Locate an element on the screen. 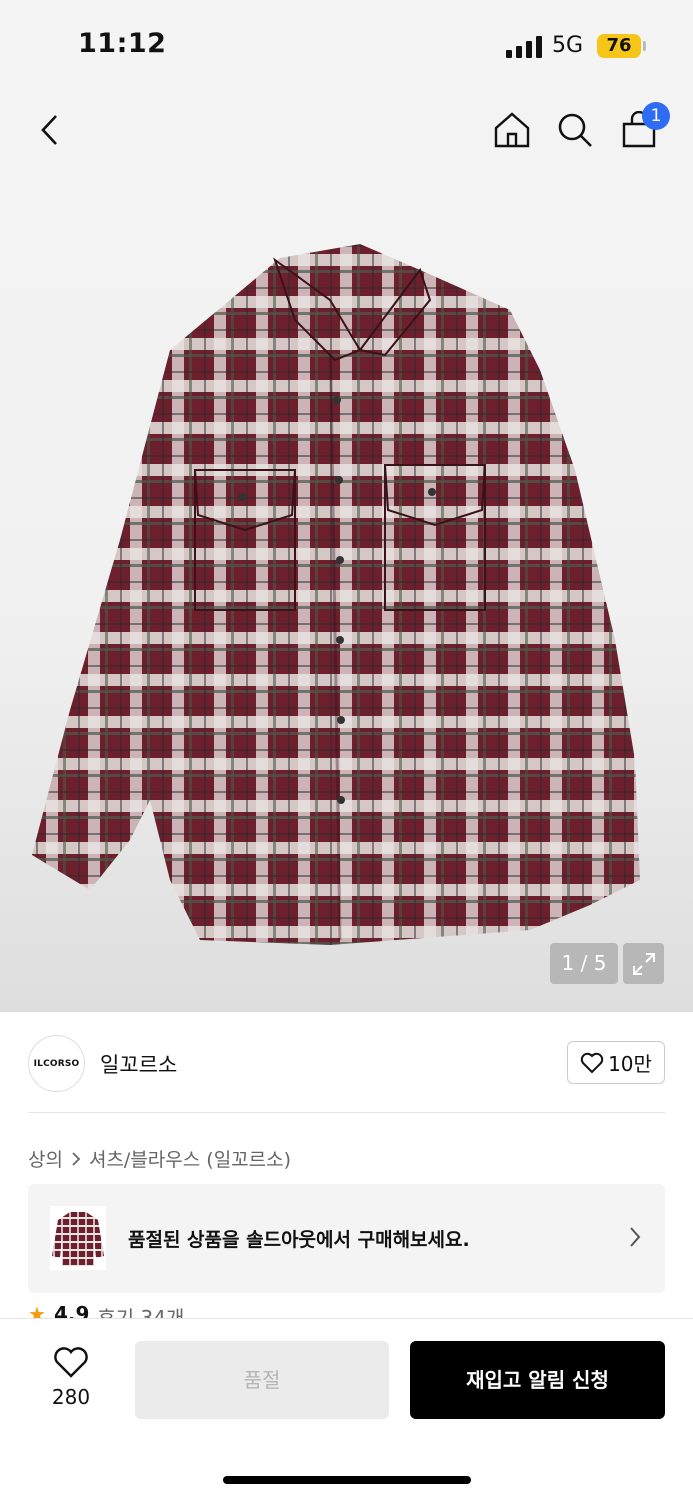 This screenshot has height=1500, width=693. soldout-banner: 품절된 상품을 솔드아웃에서 구매해보세요. is located at coordinates (346, 1238).